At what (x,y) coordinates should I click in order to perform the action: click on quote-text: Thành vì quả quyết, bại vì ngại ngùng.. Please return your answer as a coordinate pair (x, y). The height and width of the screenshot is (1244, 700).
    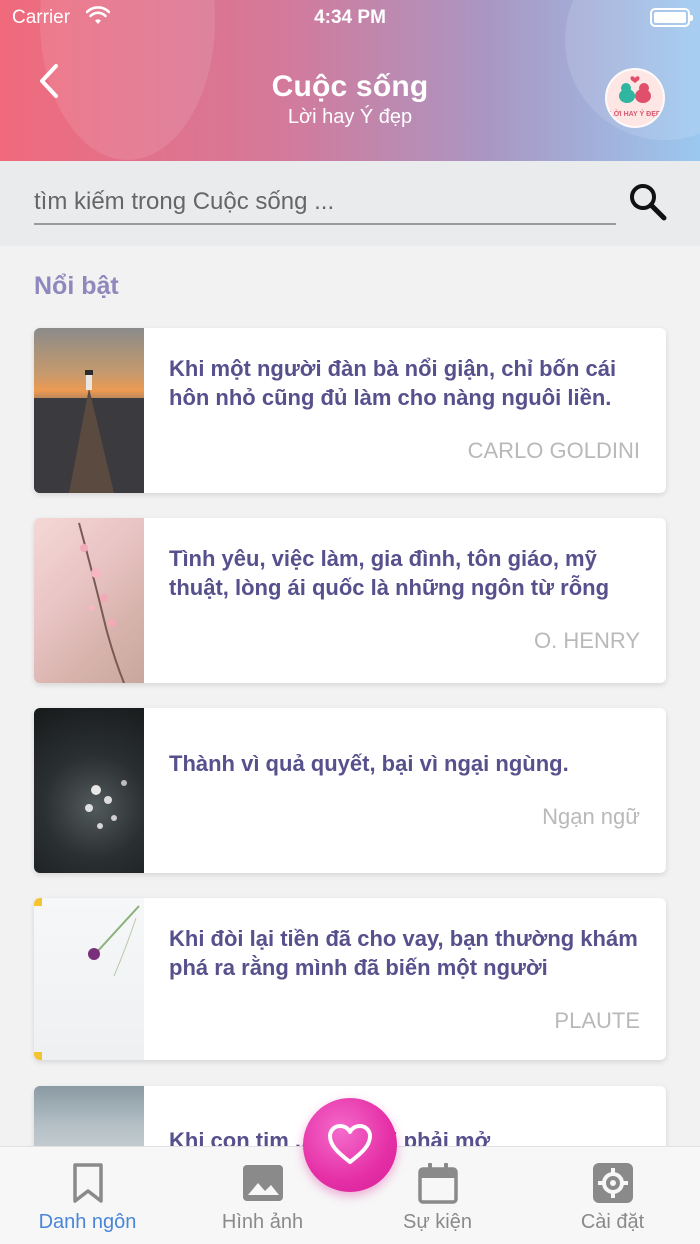
    Looking at the image, I should click on (369, 763).